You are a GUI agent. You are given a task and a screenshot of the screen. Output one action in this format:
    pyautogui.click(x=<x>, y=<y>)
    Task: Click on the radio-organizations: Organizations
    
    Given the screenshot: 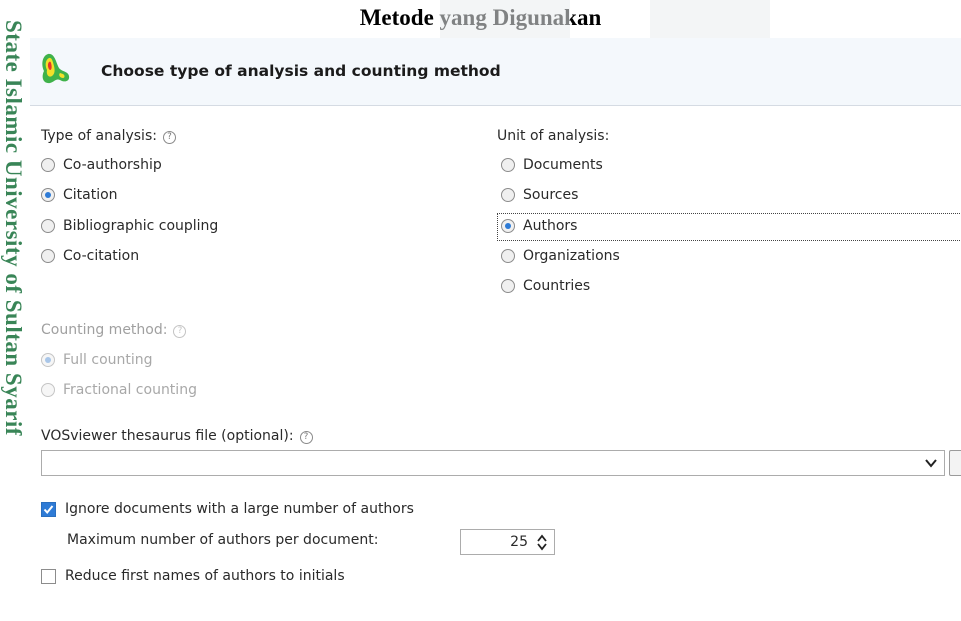 What is the action you would take?
    pyautogui.click(x=560, y=256)
    